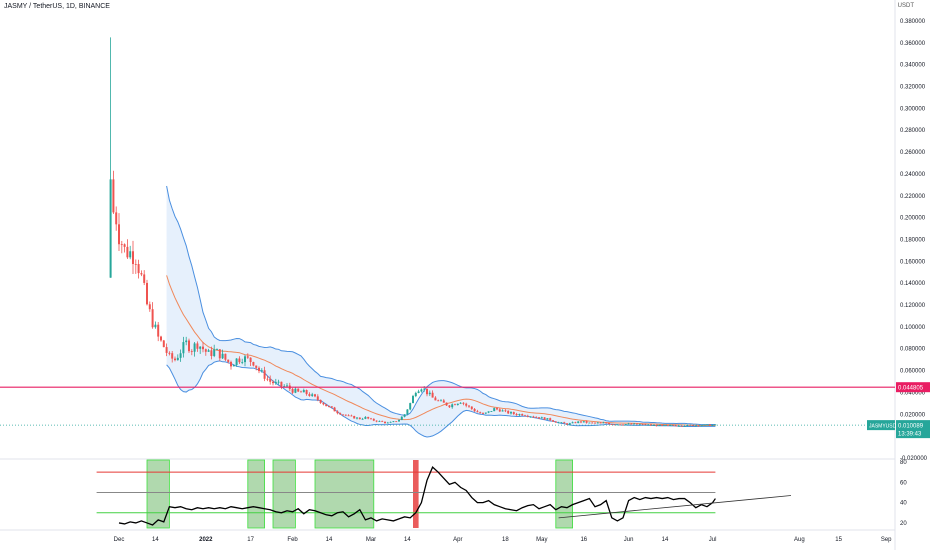  Describe the element at coordinates (911, 389) in the screenshot. I see `level-price-label: 0.044805` at that location.